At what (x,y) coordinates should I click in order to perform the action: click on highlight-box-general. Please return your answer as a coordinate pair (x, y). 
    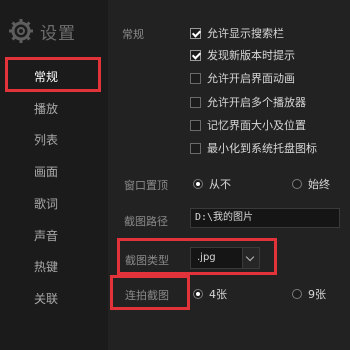
    Looking at the image, I should click on (53, 74).